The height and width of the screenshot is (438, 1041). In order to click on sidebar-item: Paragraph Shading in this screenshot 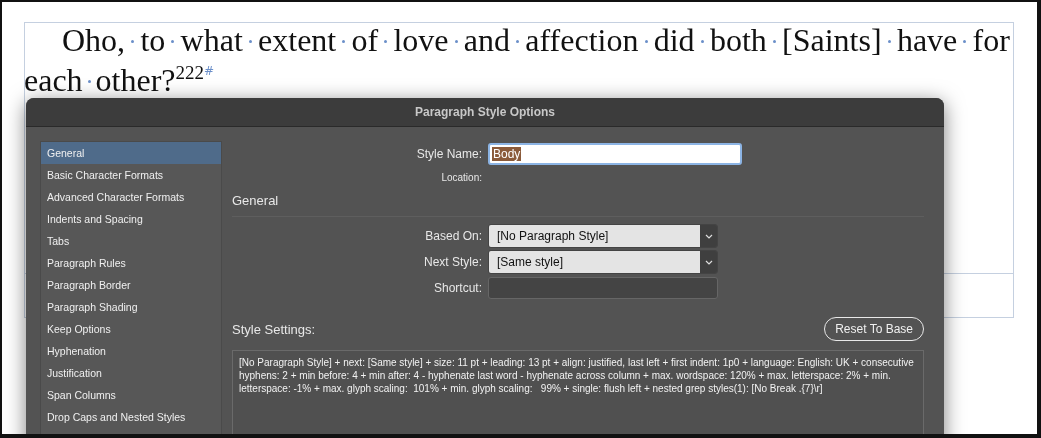, I will do `click(131, 307)`.